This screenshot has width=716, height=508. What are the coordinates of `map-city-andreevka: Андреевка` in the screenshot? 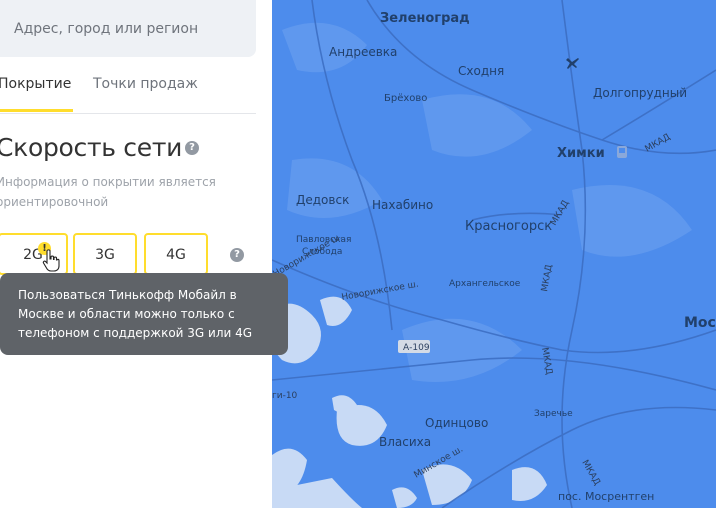 It's located at (363, 52).